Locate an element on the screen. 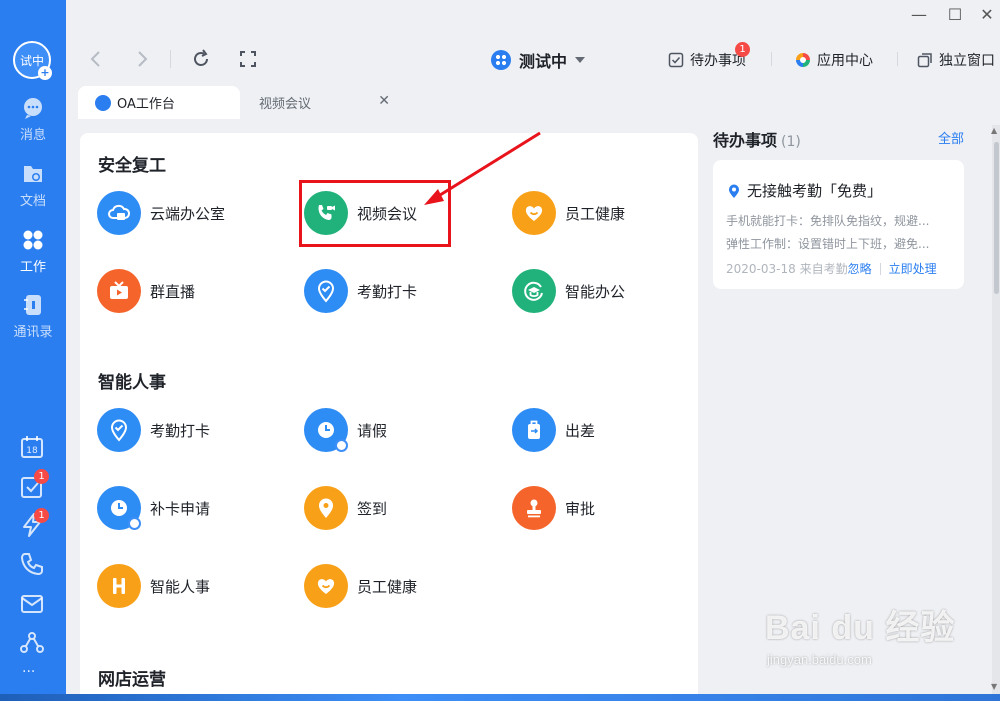 The width and height of the screenshot is (1000, 701). todo-check-icon is located at coordinates (676, 60).